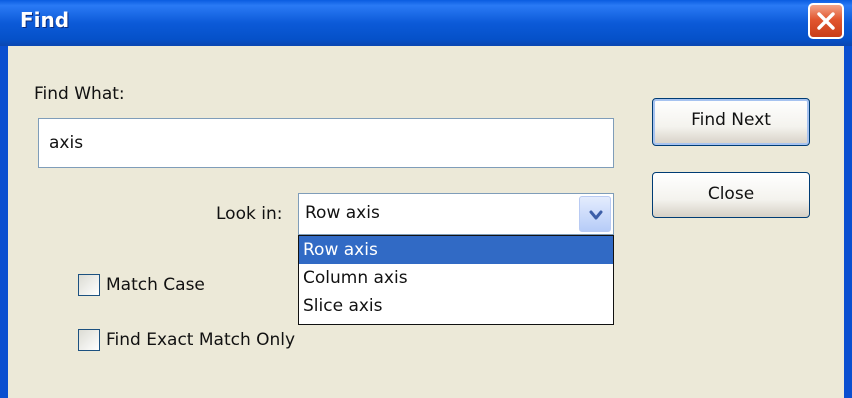 This screenshot has height=398, width=852. Describe the element at coordinates (342, 213) in the screenshot. I see `look-in-selected-value: Row axis` at that location.